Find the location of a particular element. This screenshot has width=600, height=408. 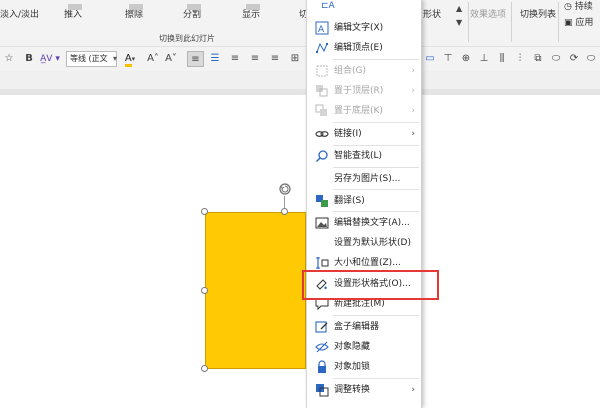

shape-style-icon: ▭ is located at coordinates (430, 59).